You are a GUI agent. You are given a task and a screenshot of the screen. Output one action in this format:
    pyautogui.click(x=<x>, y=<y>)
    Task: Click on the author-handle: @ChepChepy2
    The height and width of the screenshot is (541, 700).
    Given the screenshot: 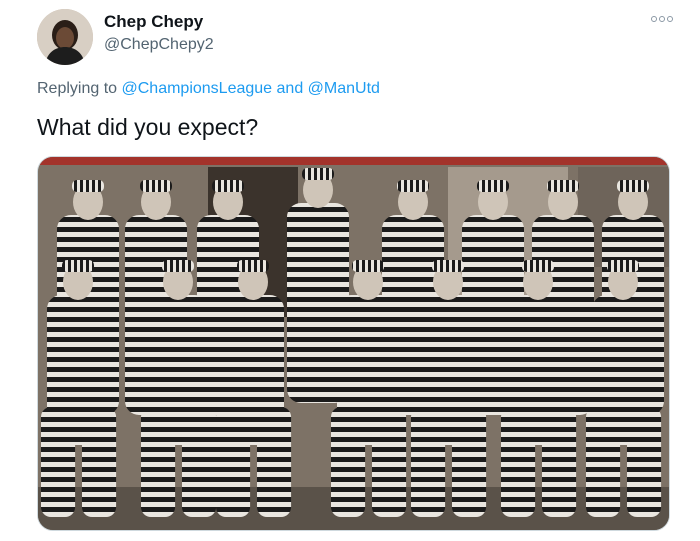 What is the action you would take?
    pyautogui.click(x=159, y=45)
    